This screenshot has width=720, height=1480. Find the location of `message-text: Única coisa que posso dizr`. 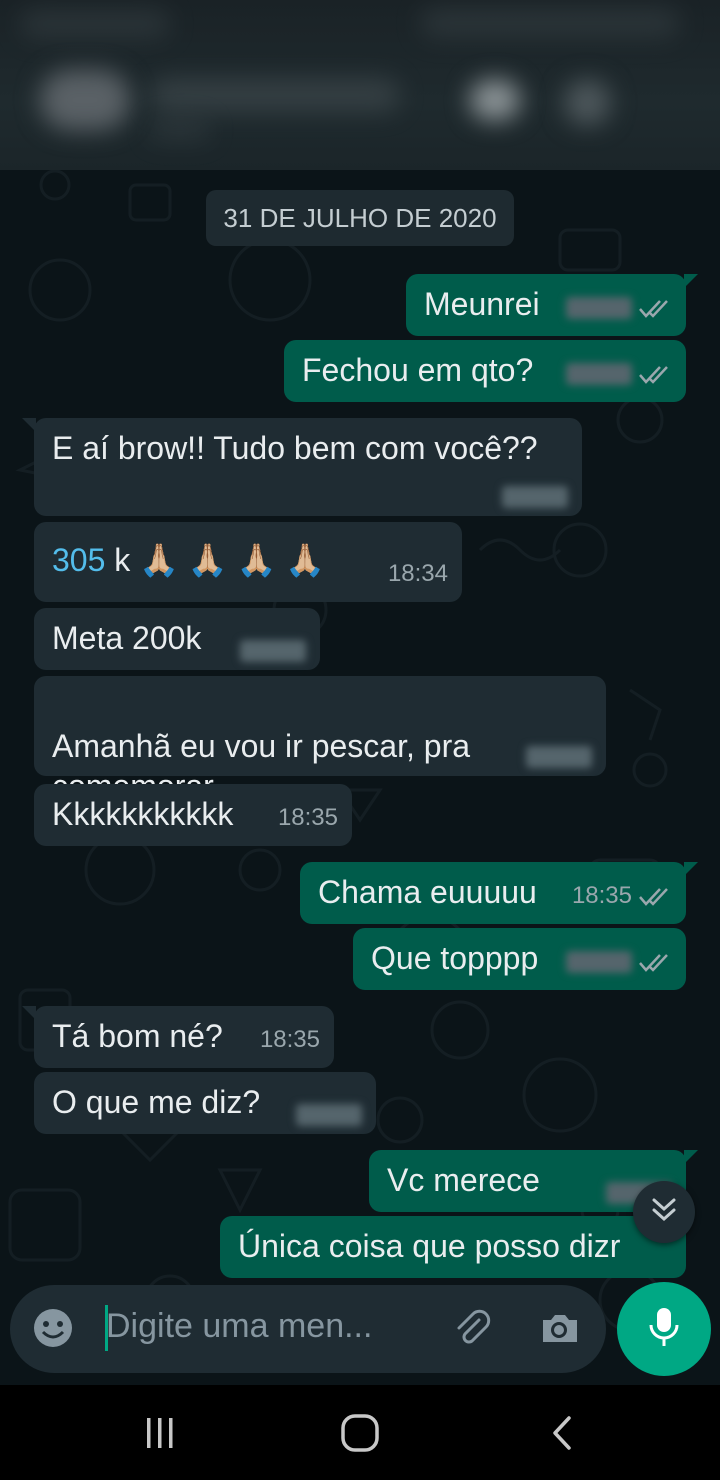

message-text: Única coisa que posso dizr is located at coordinates (429, 1246).